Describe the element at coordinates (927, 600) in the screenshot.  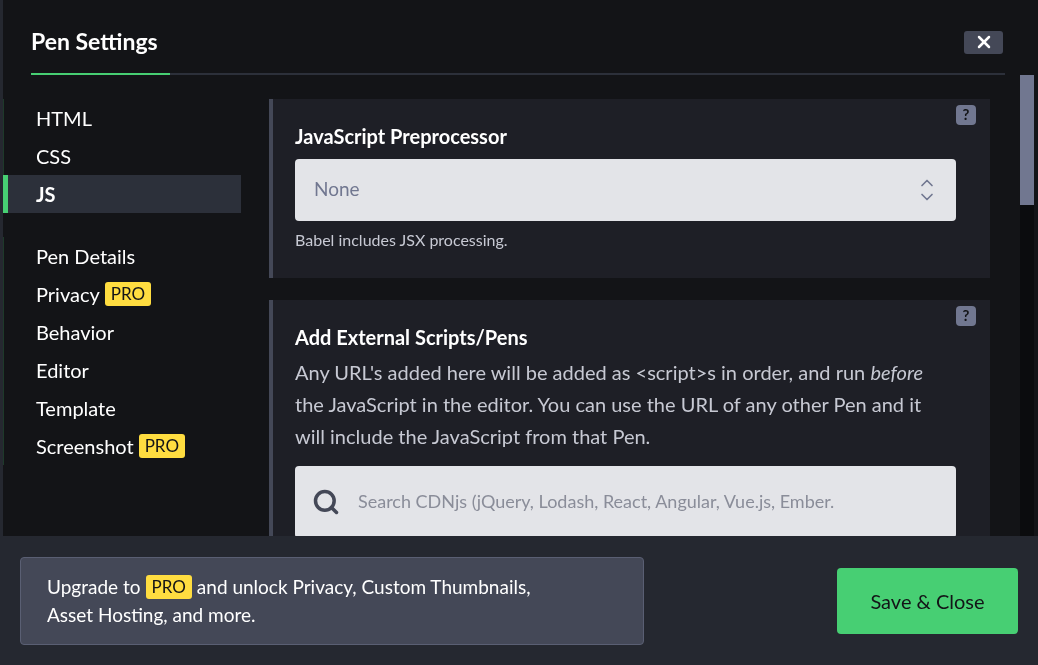
I see `save-close-button: Save & Close` at that location.